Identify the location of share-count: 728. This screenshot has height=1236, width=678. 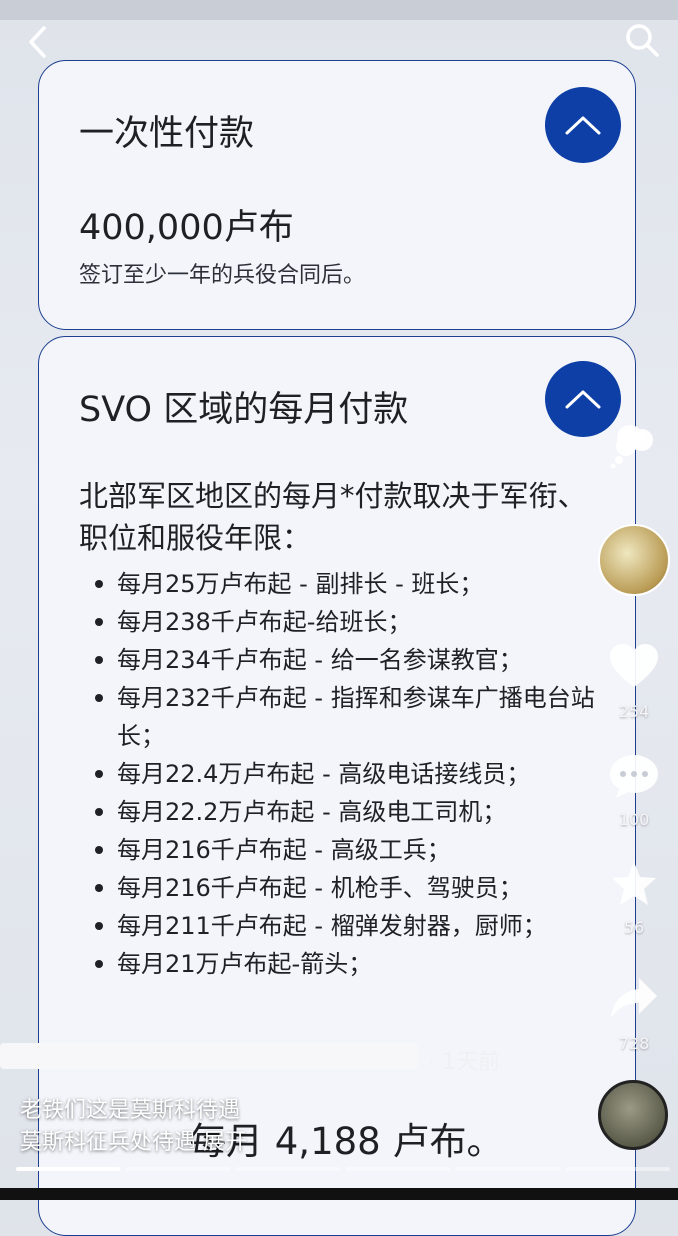
(634, 1043).